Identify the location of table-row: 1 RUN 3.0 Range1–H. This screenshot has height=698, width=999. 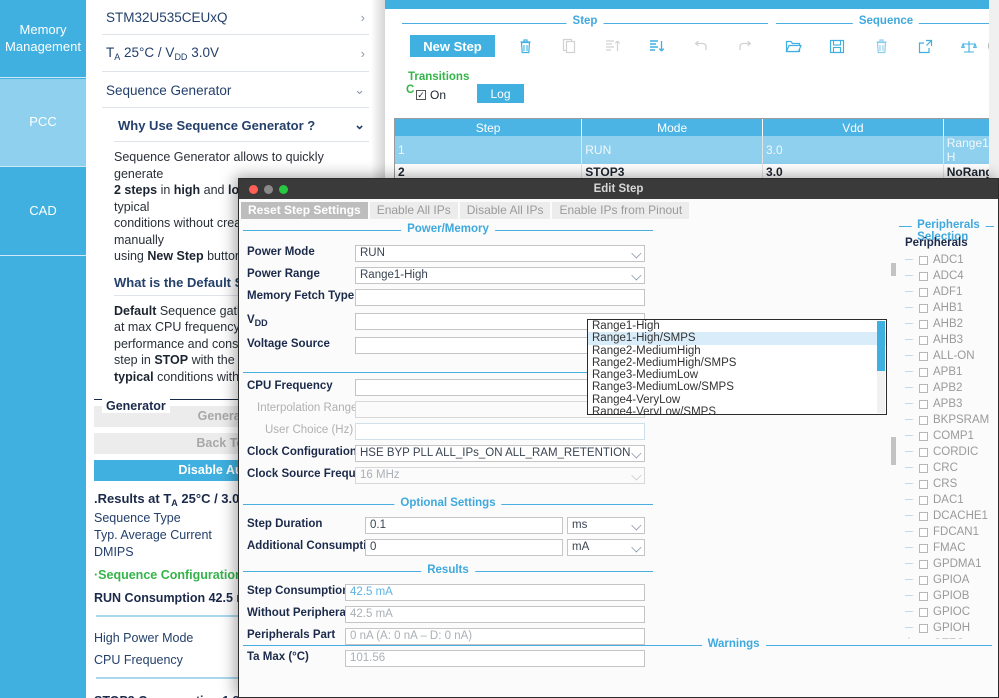
(696, 150).